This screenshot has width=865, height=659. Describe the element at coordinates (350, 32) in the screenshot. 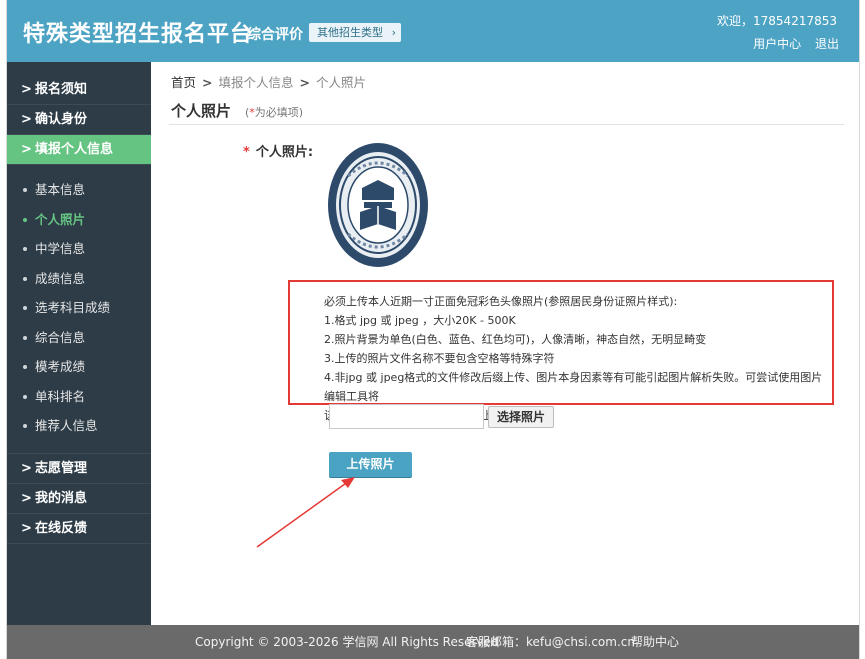

I see `other-type-label: 其他招生类型` at that location.